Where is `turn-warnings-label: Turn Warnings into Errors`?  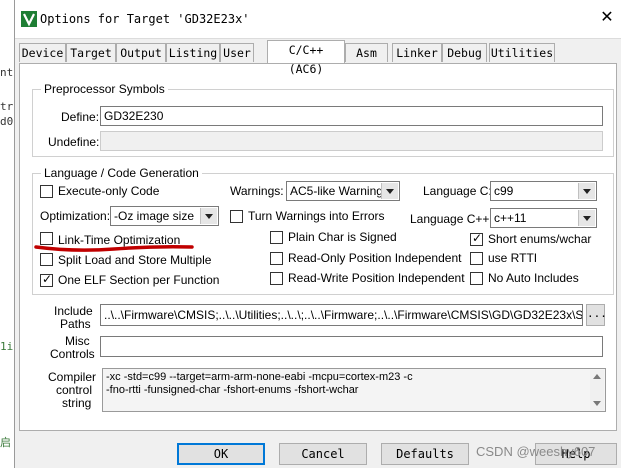
turn-warnings-label: Turn Warnings into Errors is located at coordinates (316, 216).